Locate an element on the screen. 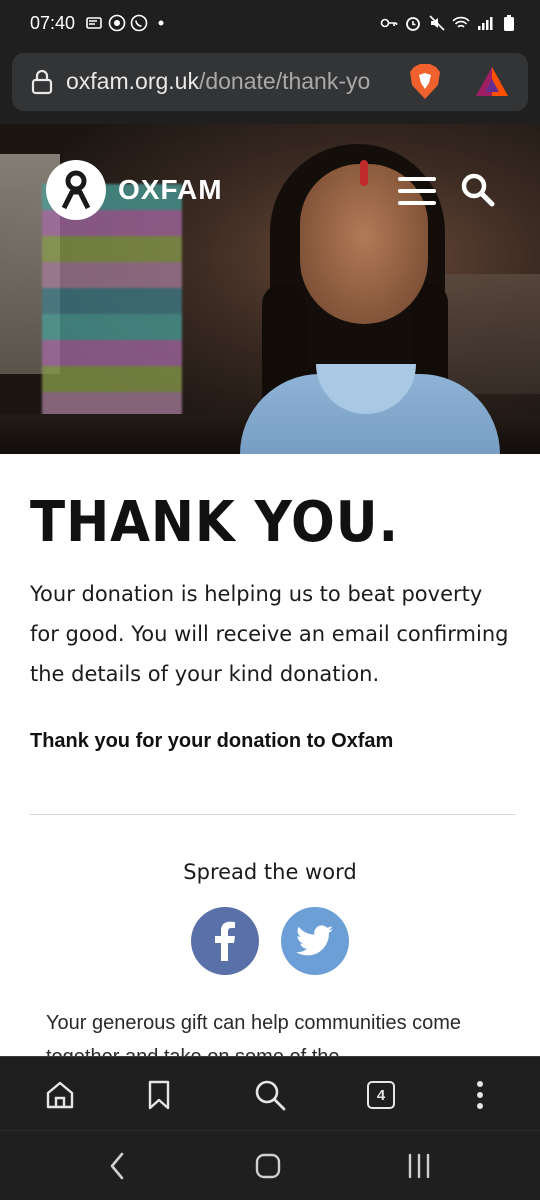 The width and height of the screenshot is (540, 1200). tabs-button: 4 is located at coordinates (381, 1095).